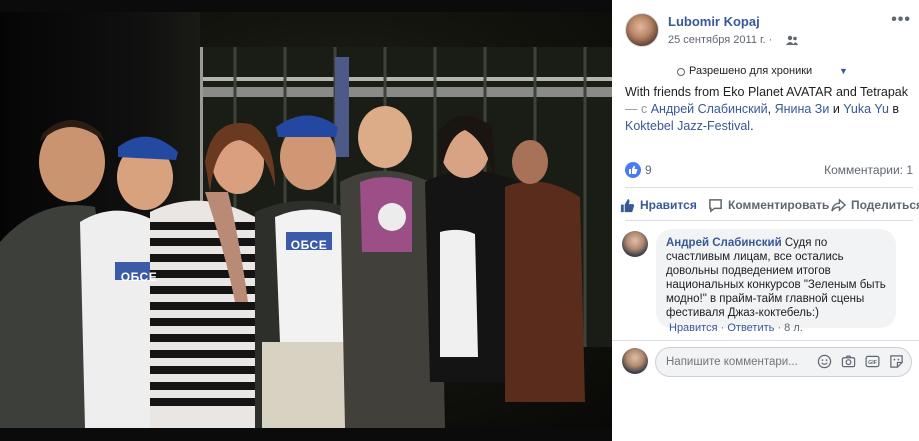 The width and height of the screenshot is (919, 441). Describe the element at coordinates (687, 126) in the screenshot. I see `place-link: Koktebel Jazz-Festival` at that location.